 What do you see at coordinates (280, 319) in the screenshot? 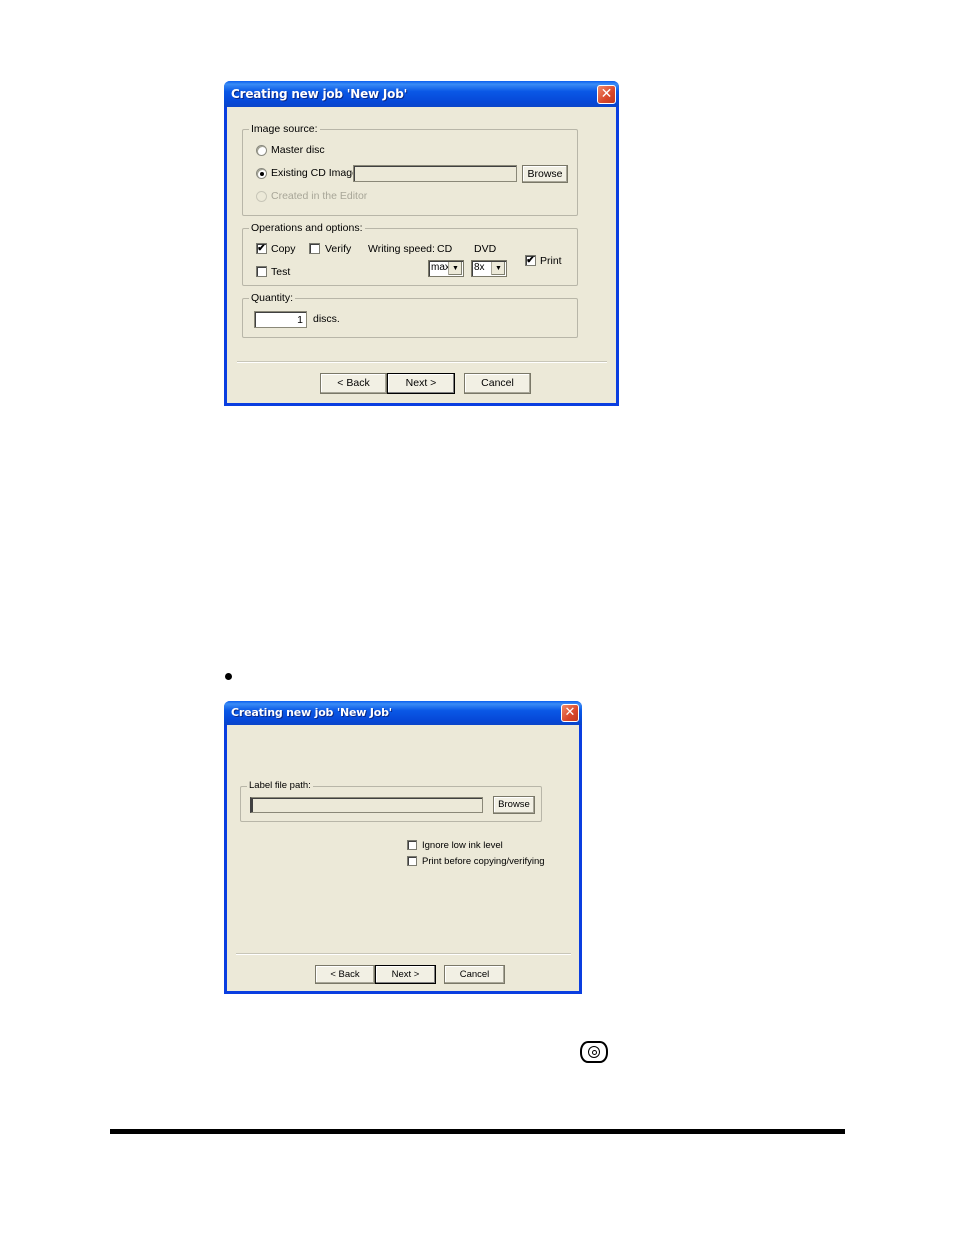
I see `quantity-input: 1` at bounding box center [280, 319].